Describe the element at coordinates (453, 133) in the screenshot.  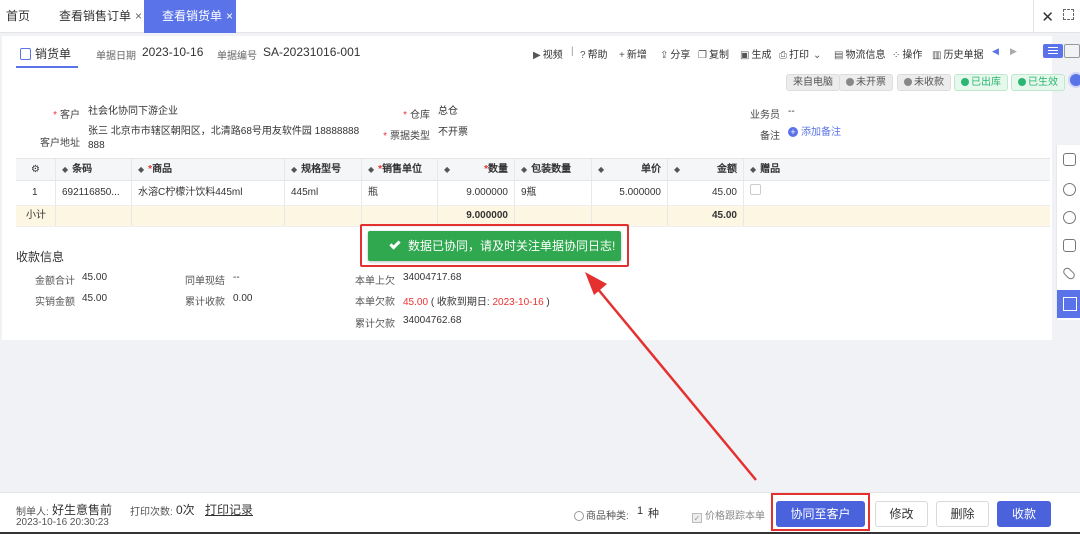
I see `invoice-type-value: 不开票` at that location.